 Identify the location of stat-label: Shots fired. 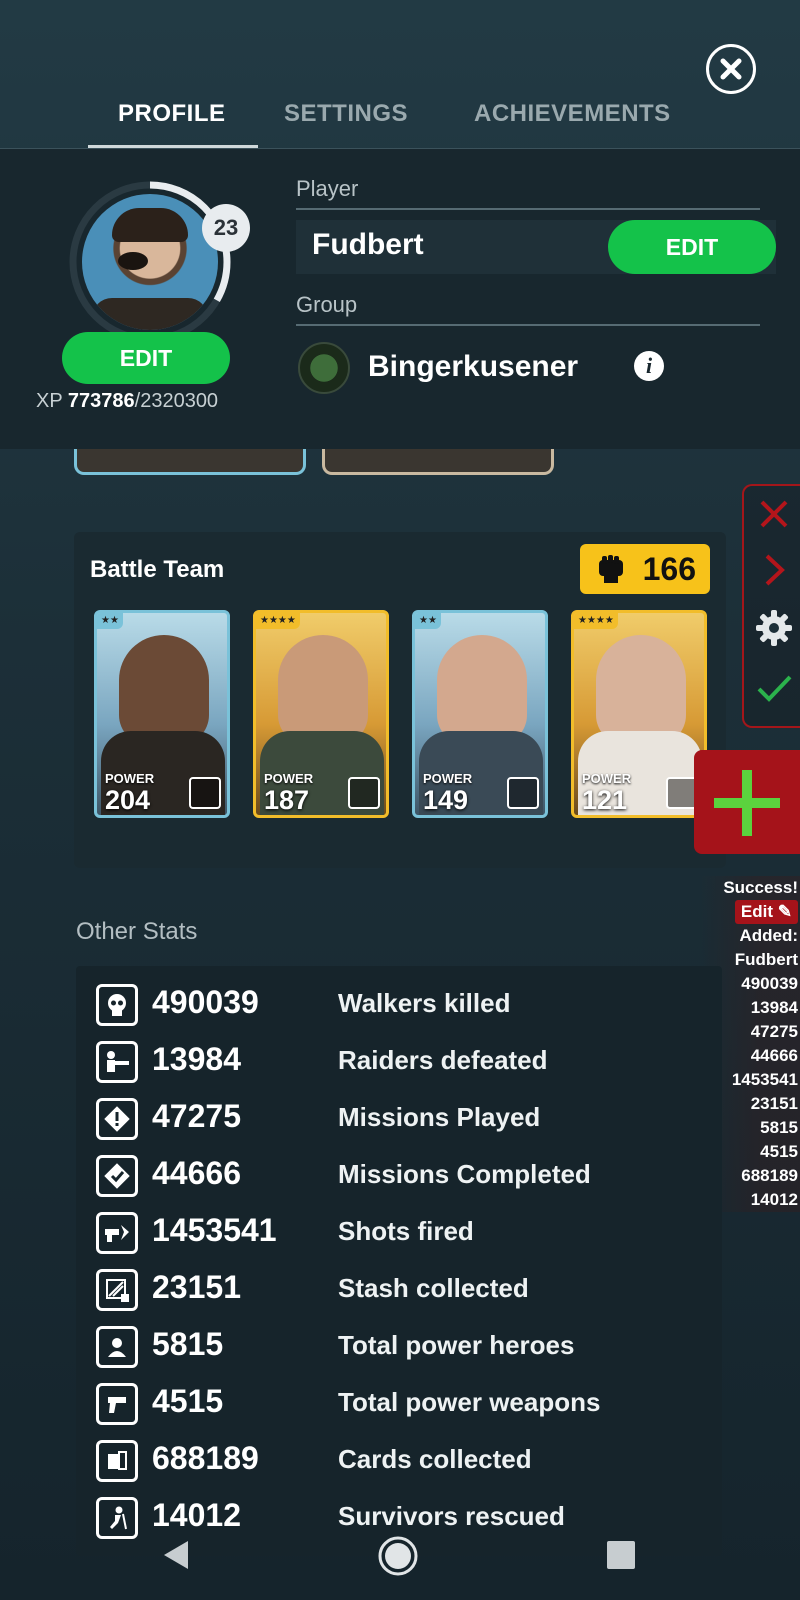
(406, 1231).